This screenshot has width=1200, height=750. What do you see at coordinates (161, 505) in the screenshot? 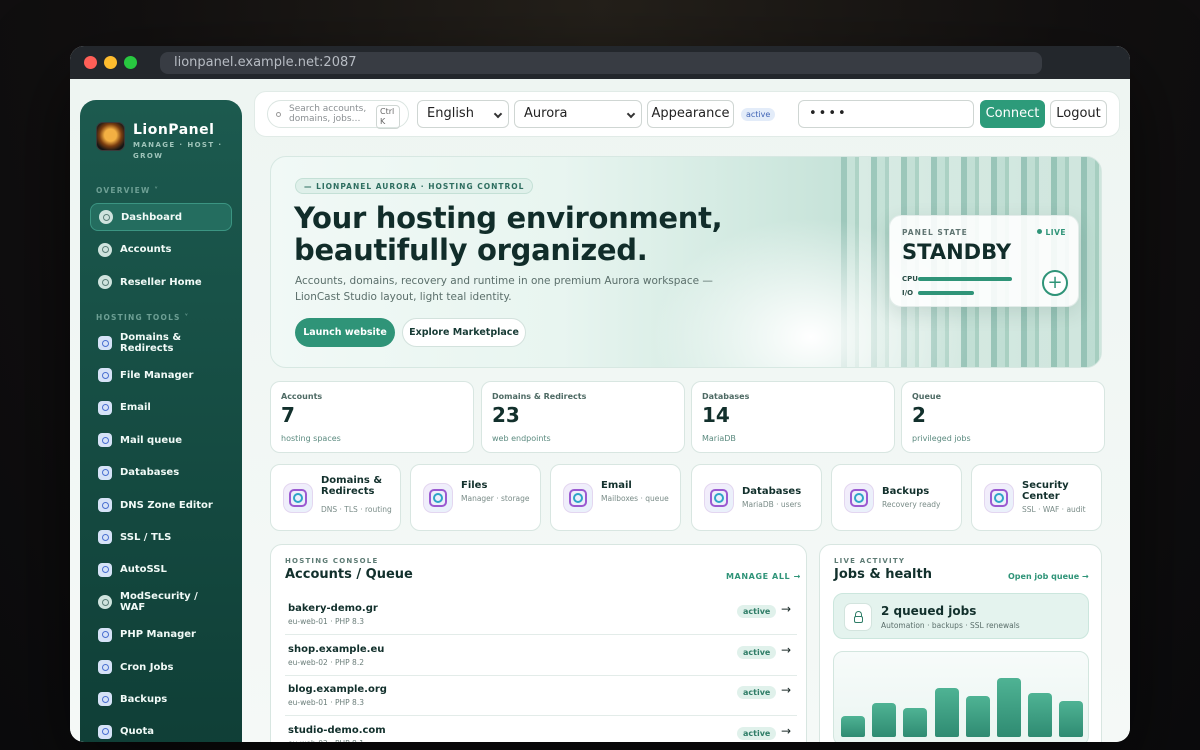
I see `sidebar-item-dns-zone-editor: DNS Zone Editor` at bounding box center [161, 505].